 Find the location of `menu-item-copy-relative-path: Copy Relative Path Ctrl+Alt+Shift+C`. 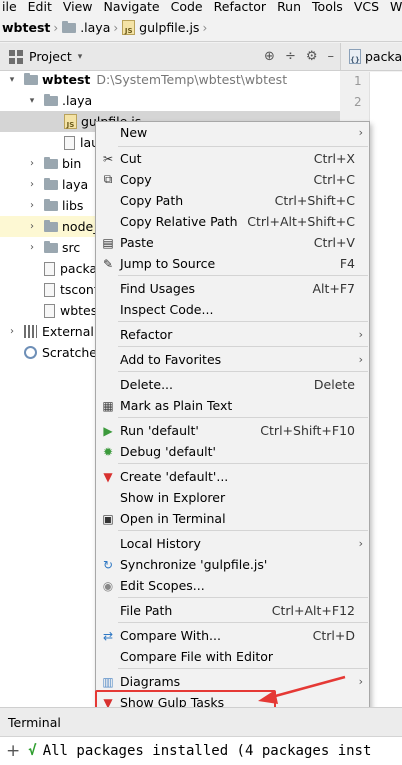

menu-item-copy-relative-path: Copy Relative Path Ctrl+Alt+Shift+C is located at coordinates (232, 221).